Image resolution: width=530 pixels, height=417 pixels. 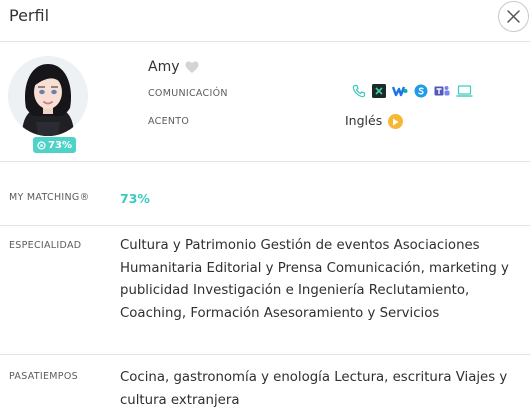 I want to click on profile-name: Amy, so click(x=164, y=67).